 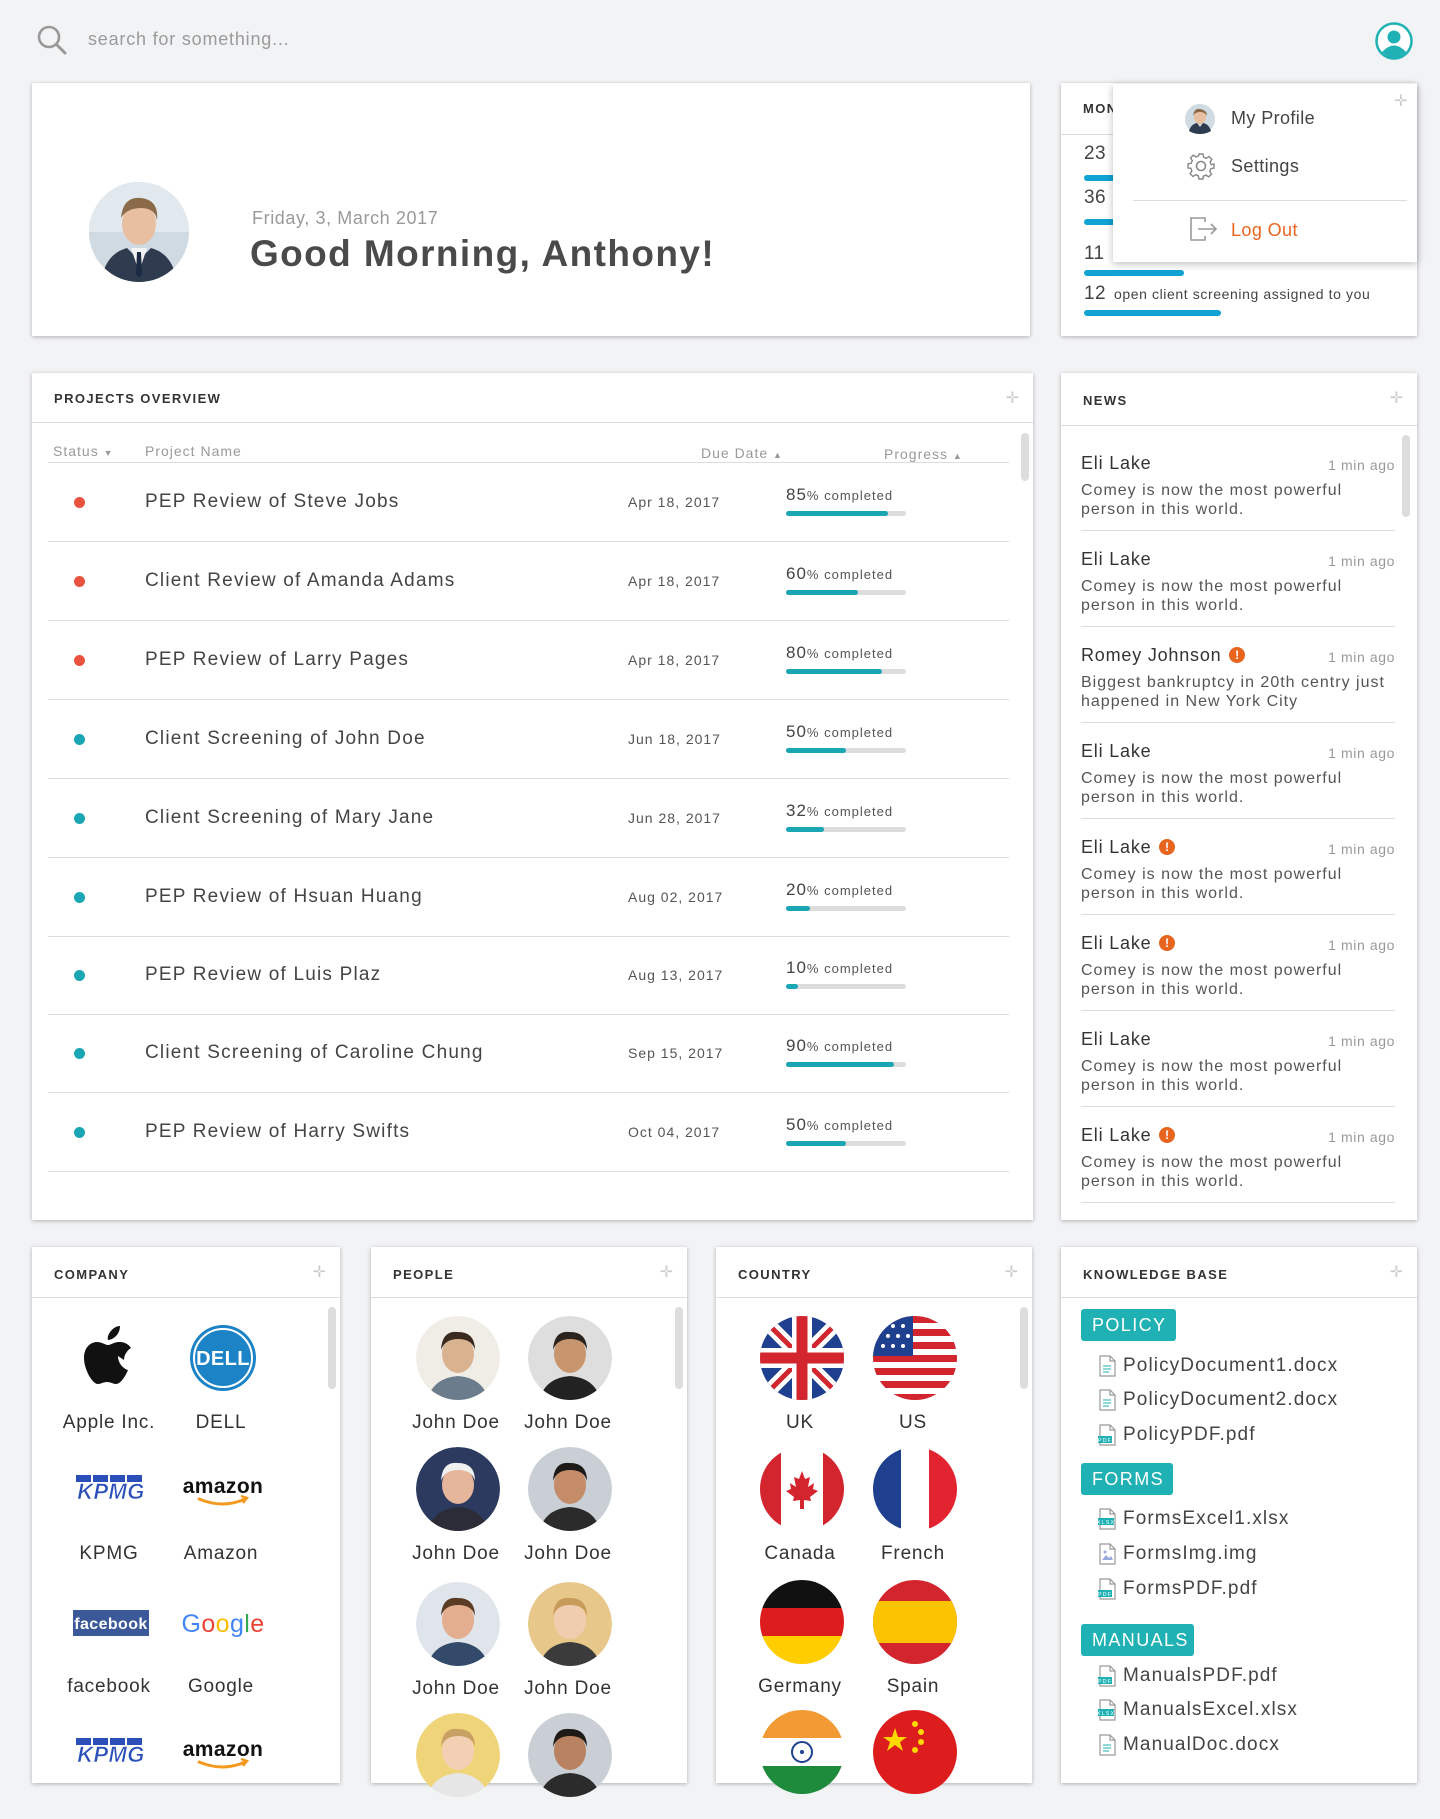 I want to click on company-item: facebook facebook, so click(x=109, y=1640).